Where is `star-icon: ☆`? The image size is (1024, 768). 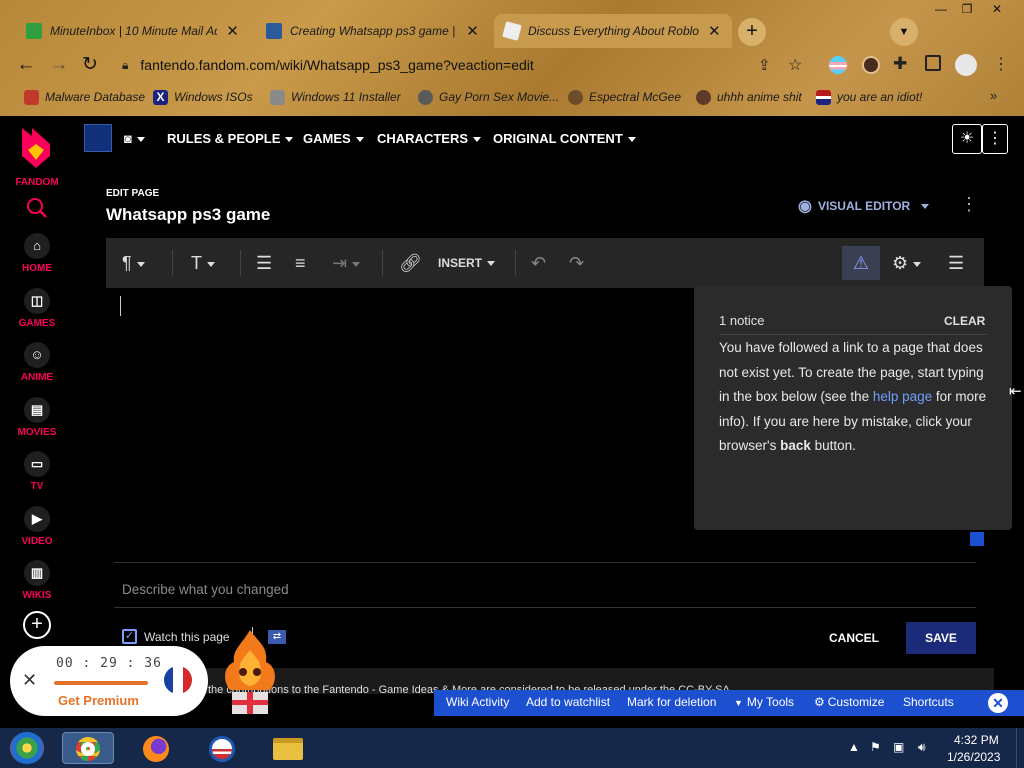
star-icon: ☆ is located at coordinates (795, 65).